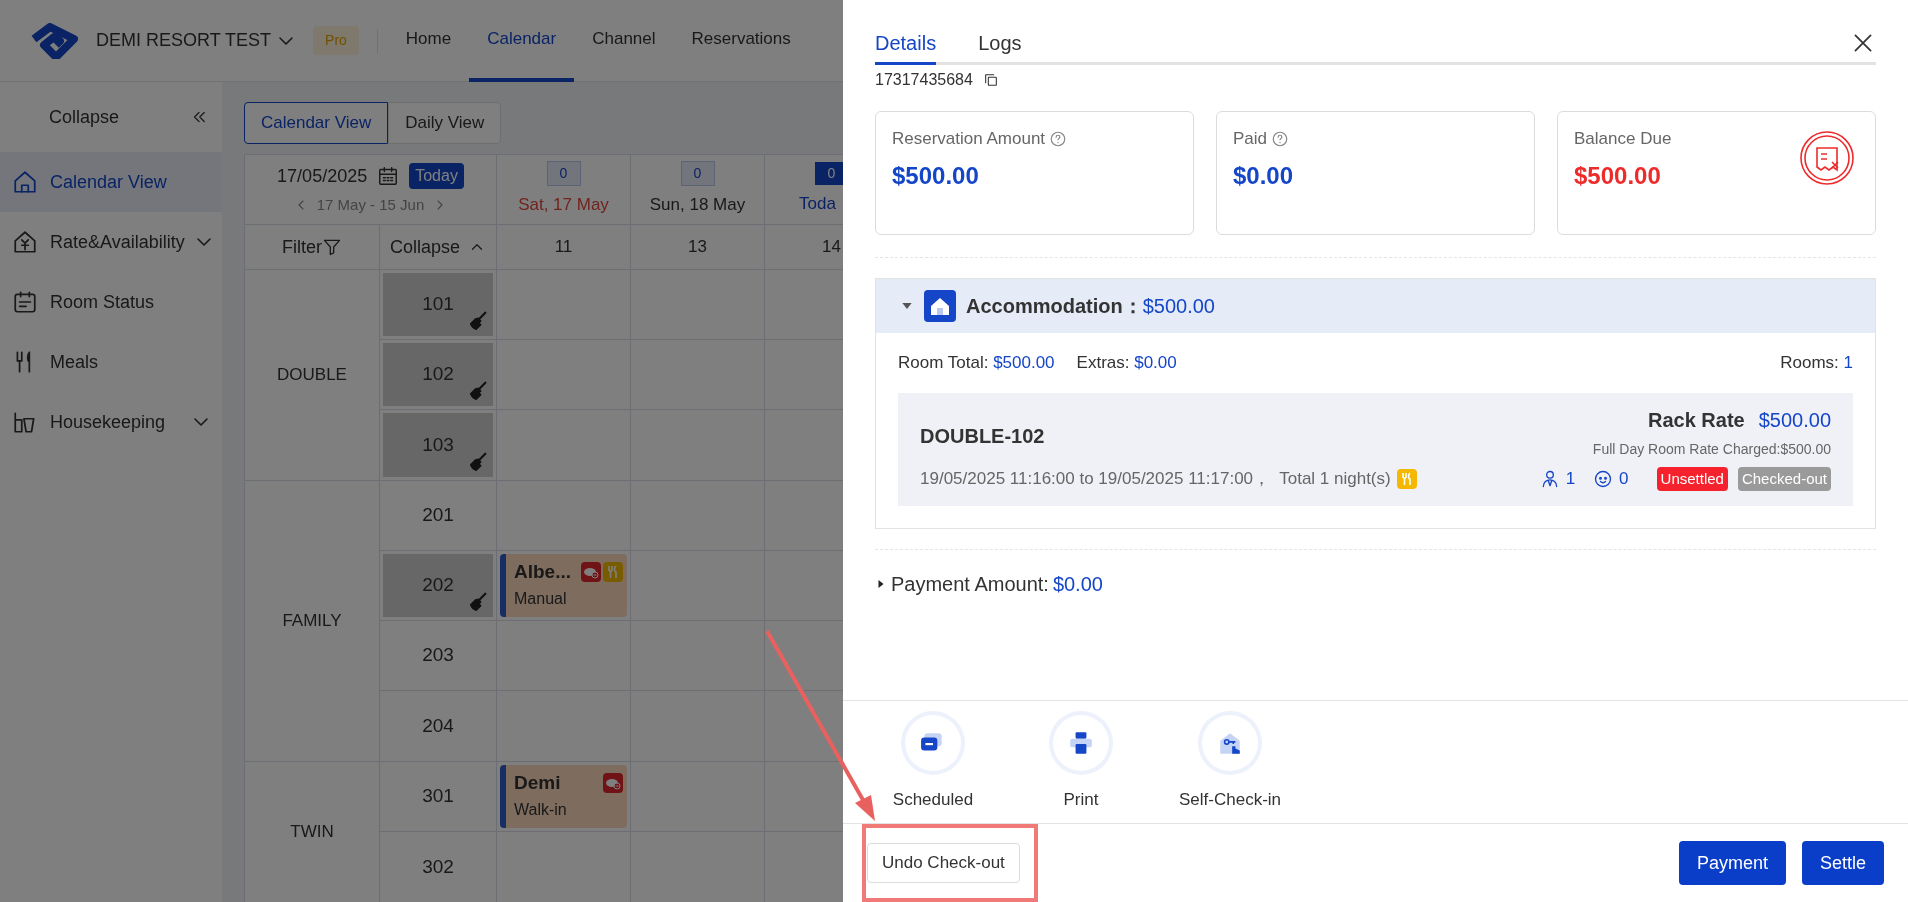 This screenshot has width=1908, height=902. What do you see at coordinates (990, 80) in the screenshot?
I see `copy-icon` at bounding box center [990, 80].